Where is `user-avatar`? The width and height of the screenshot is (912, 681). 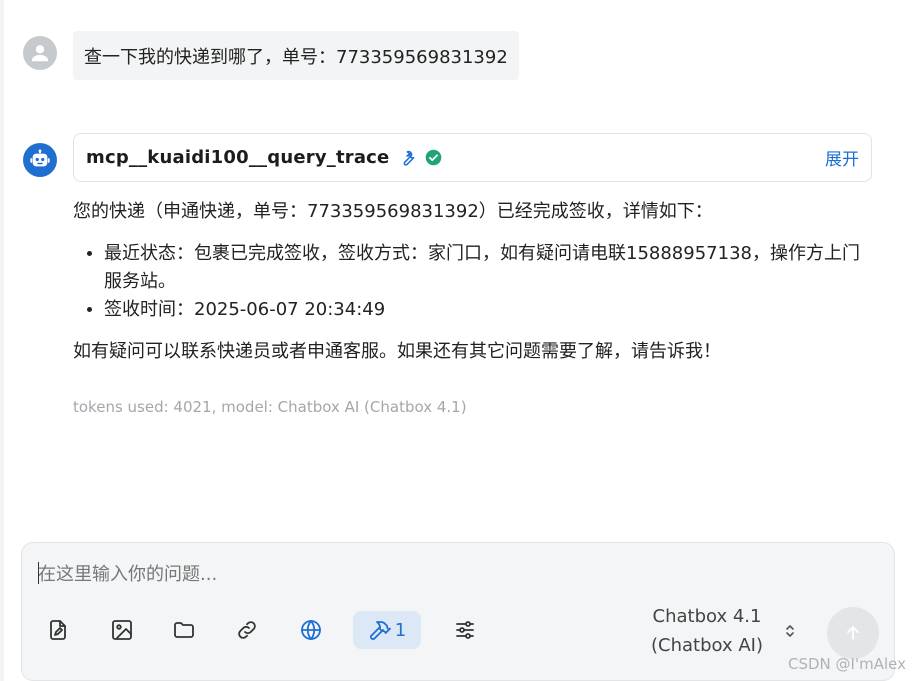 user-avatar is located at coordinates (40, 53).